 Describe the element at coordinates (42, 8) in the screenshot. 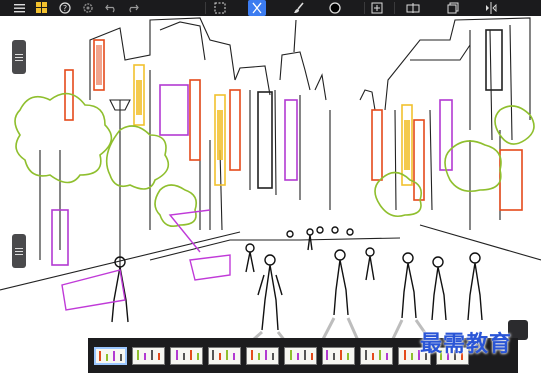

I see `gallery-grid-icon` at that location.